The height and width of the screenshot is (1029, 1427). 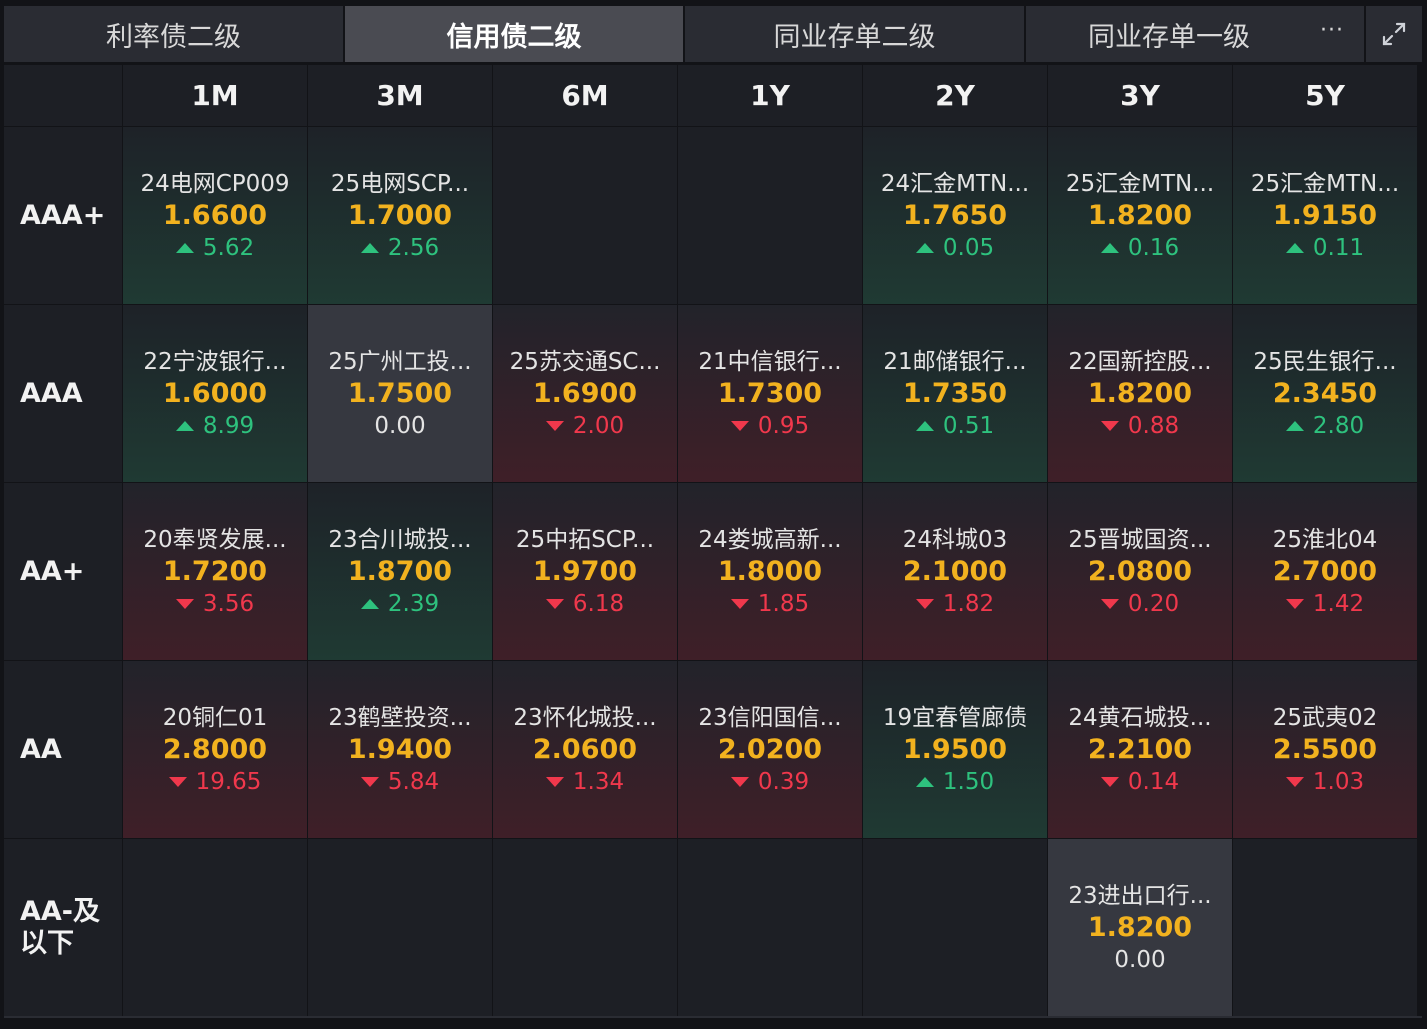 I want to click on bond-change: 0.20, so click(x=1140, y=604).